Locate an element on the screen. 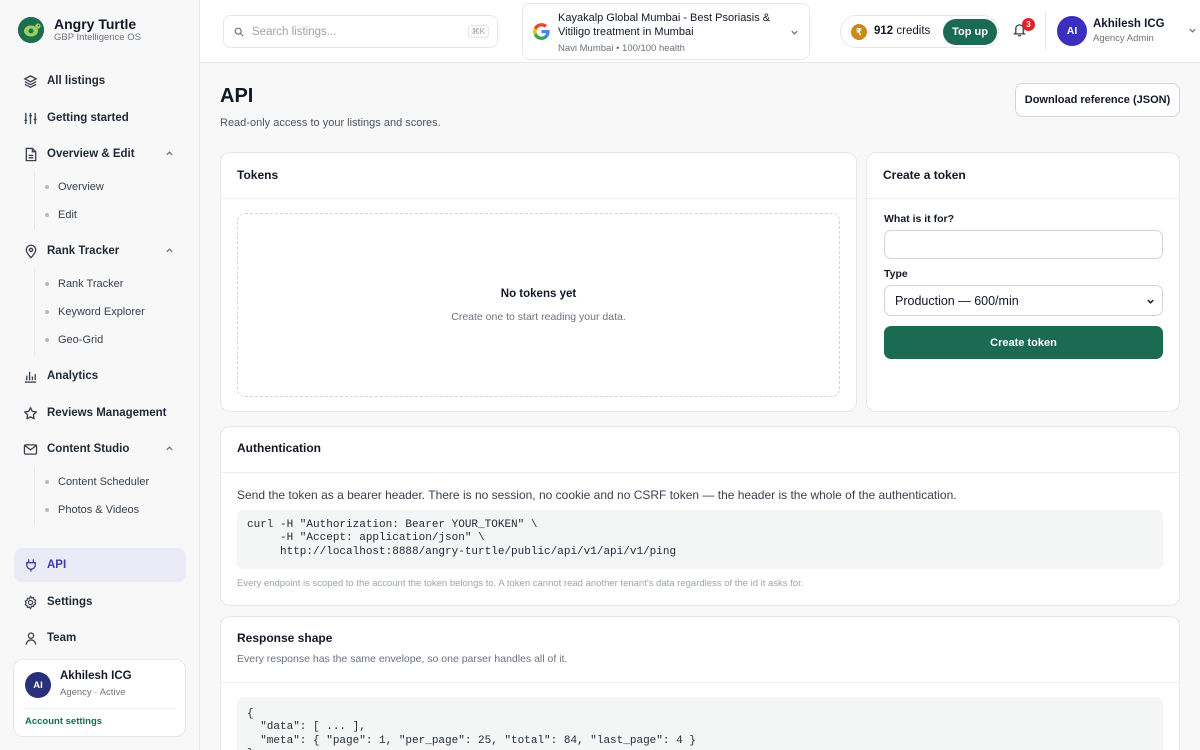 The image size is (1200, 750). search-box: ⌘K is located at coordinates (360, 31).